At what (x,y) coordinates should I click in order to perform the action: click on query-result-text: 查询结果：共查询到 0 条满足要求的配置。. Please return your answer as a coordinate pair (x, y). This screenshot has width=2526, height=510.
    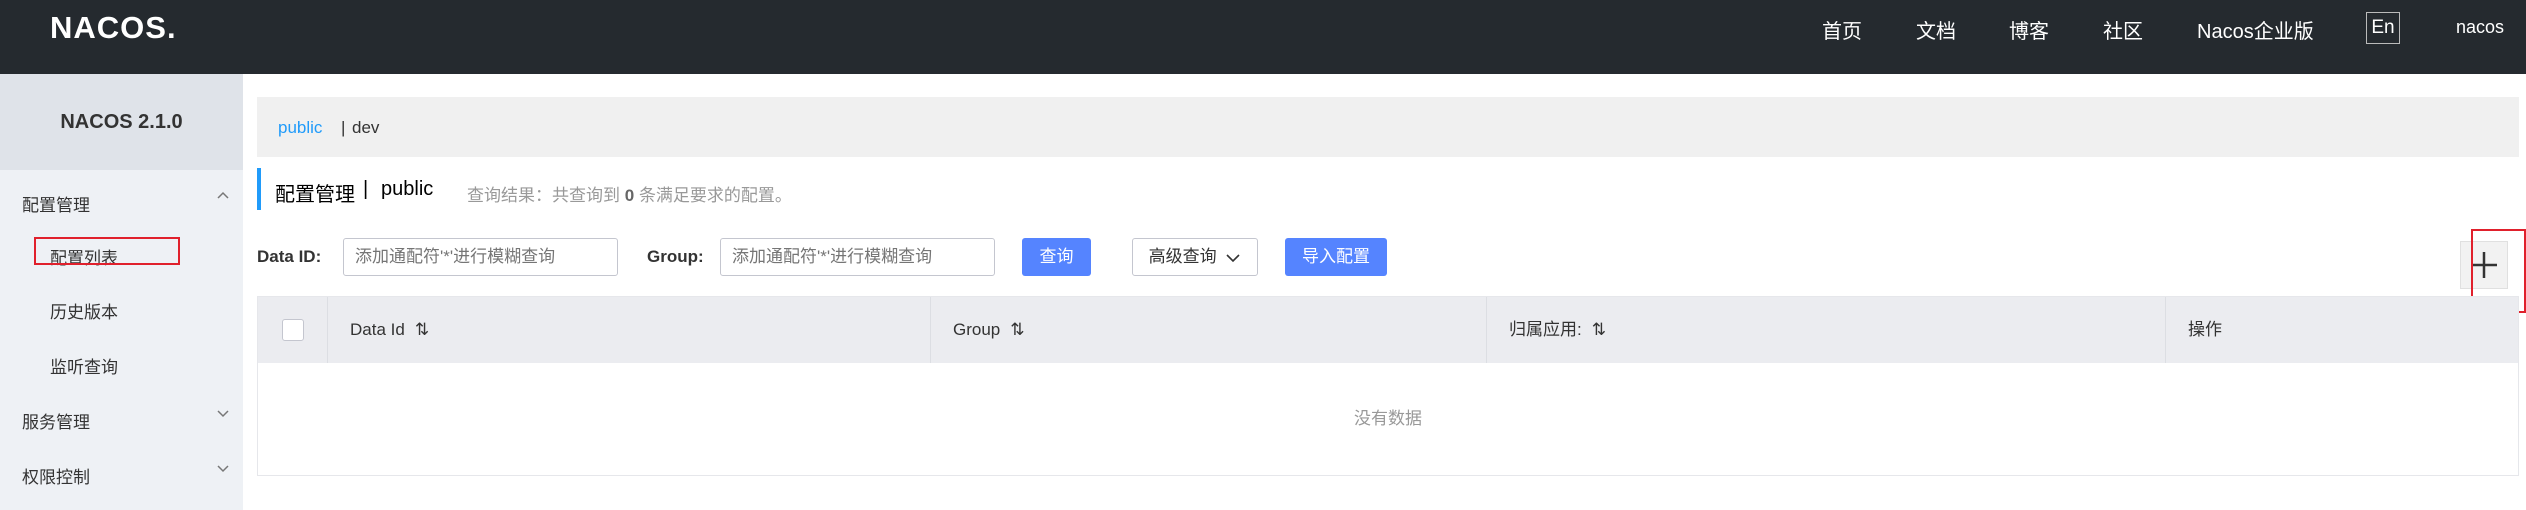
    Looking at the image, I should click on (629, 195).